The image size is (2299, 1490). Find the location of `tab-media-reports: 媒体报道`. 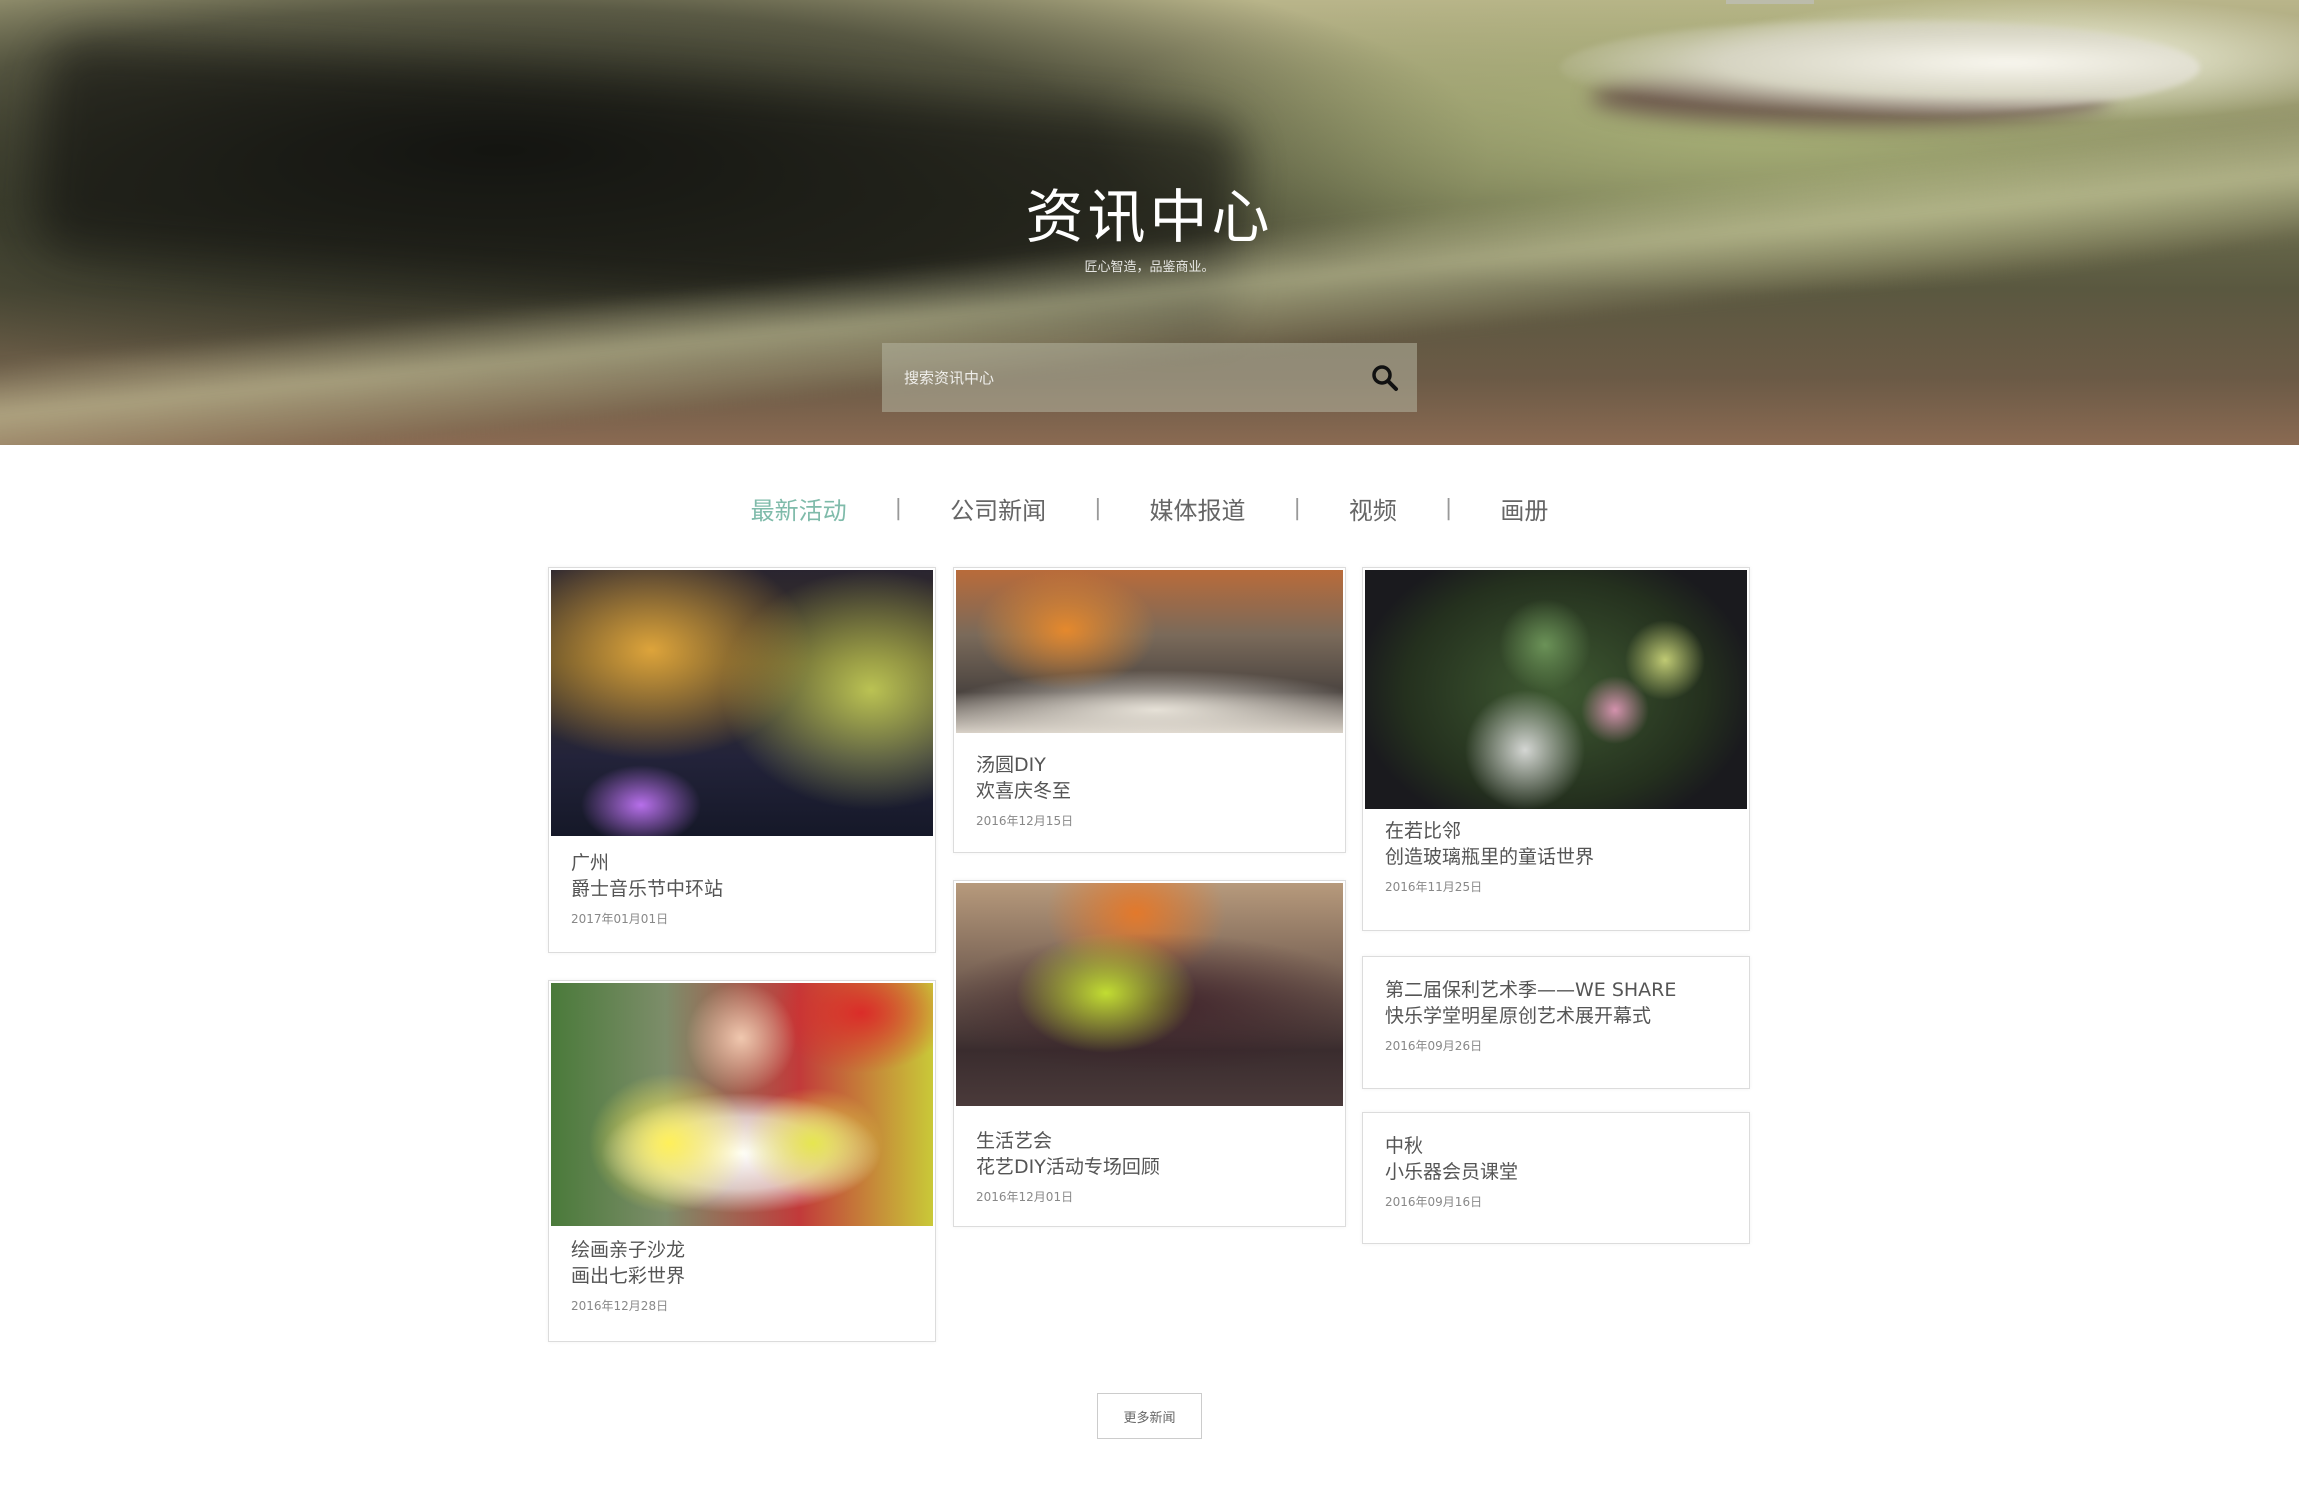

tab-media-reports: 媒体报道 is located at coordinates (1198, 508).